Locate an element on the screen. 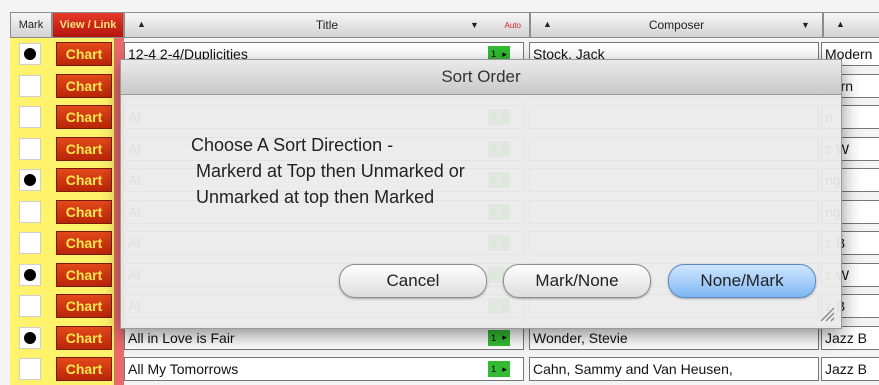 The height and width of the screenshot is (385, 879). header-composer: ▲ Composer ▼ is located at coordinates (676, 25).